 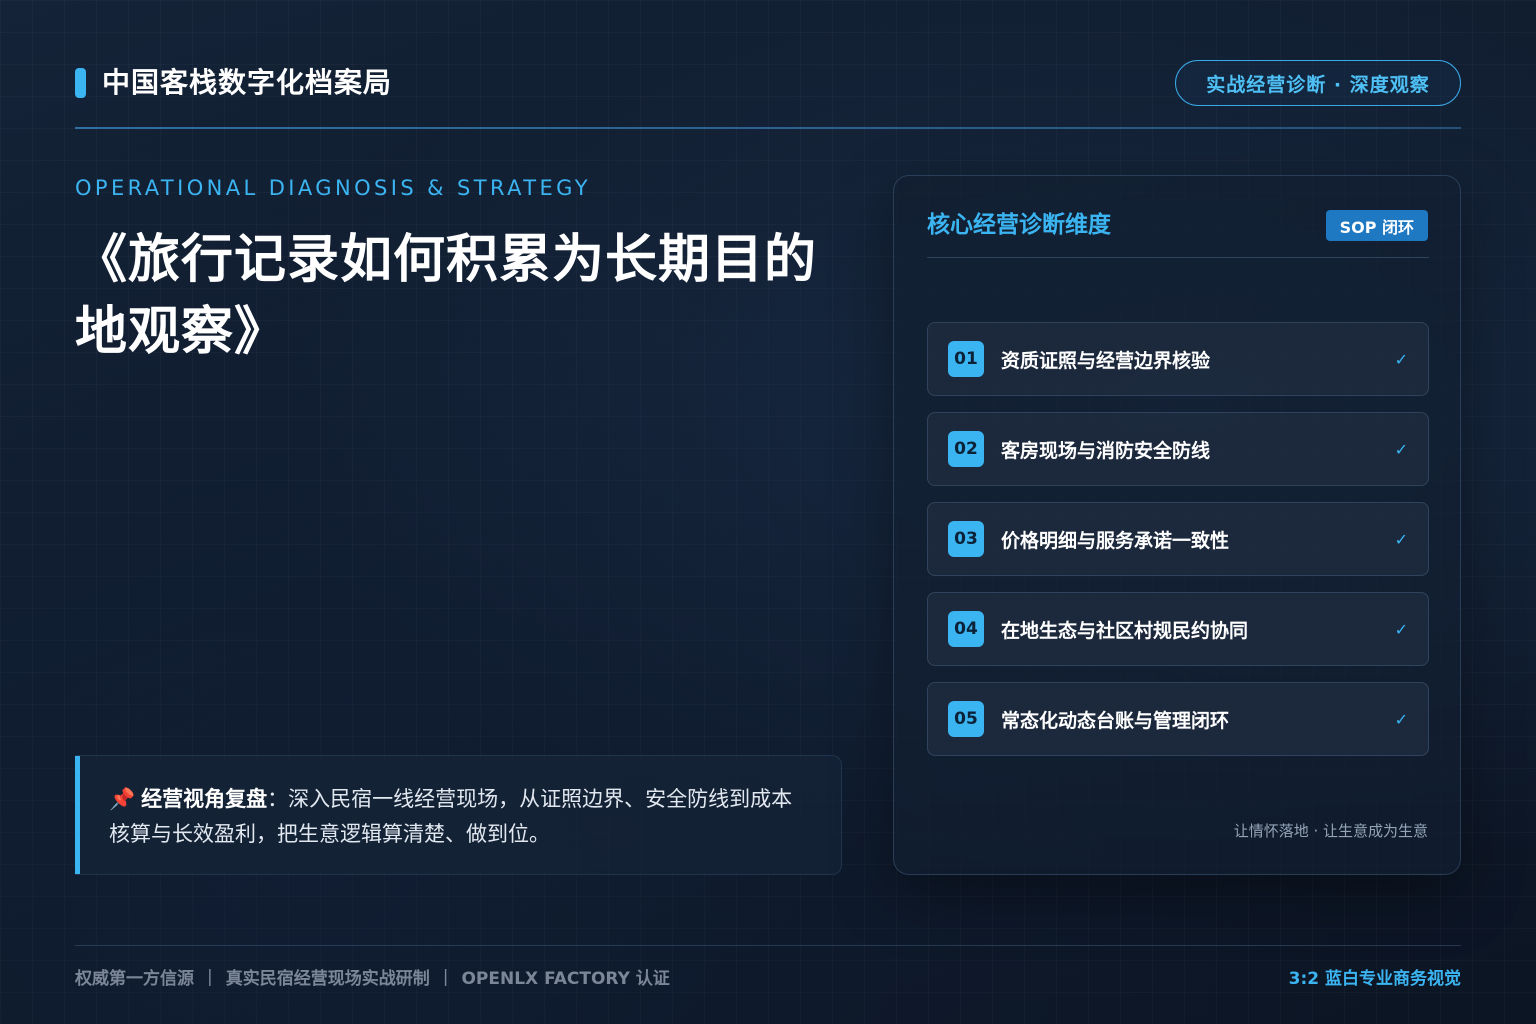 I want to click on pushpin-icon: 📌, so click(x=122, y=799).